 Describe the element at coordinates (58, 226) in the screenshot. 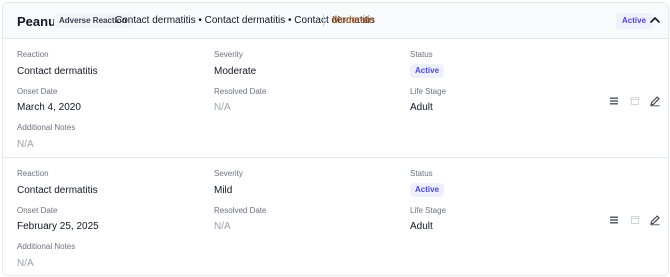

I see `onset-date-value: February 25, 2025` at that location.